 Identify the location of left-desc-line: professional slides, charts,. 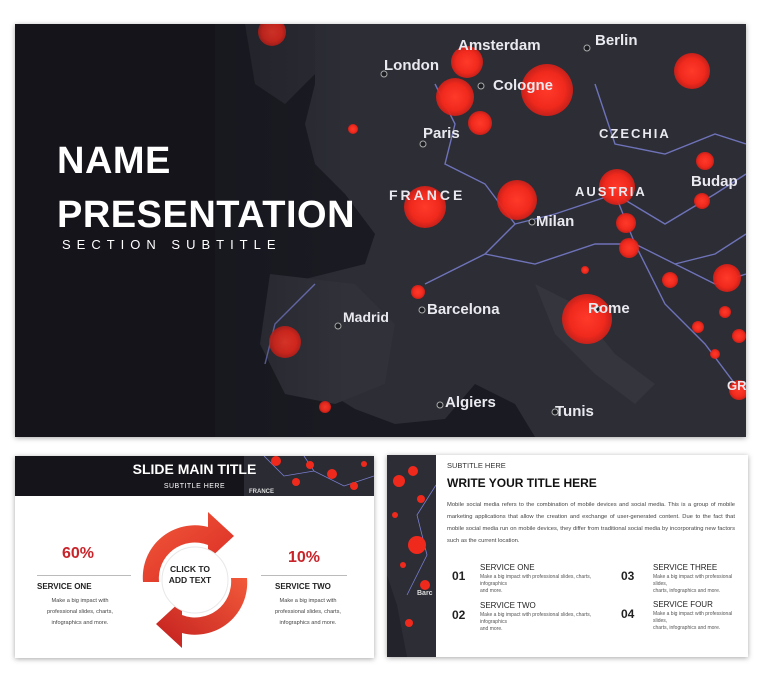
(80, 612).